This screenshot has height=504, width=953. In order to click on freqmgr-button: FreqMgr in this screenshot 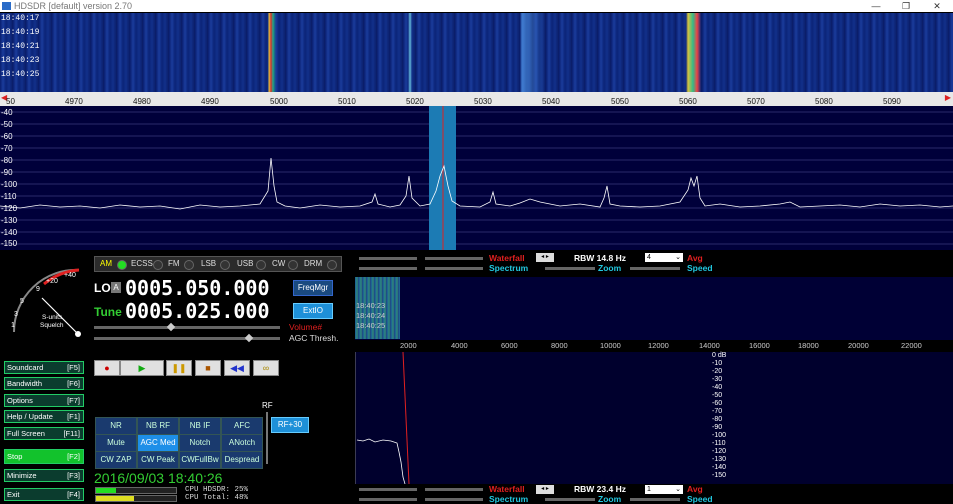, I will do `click(313, 288)`.